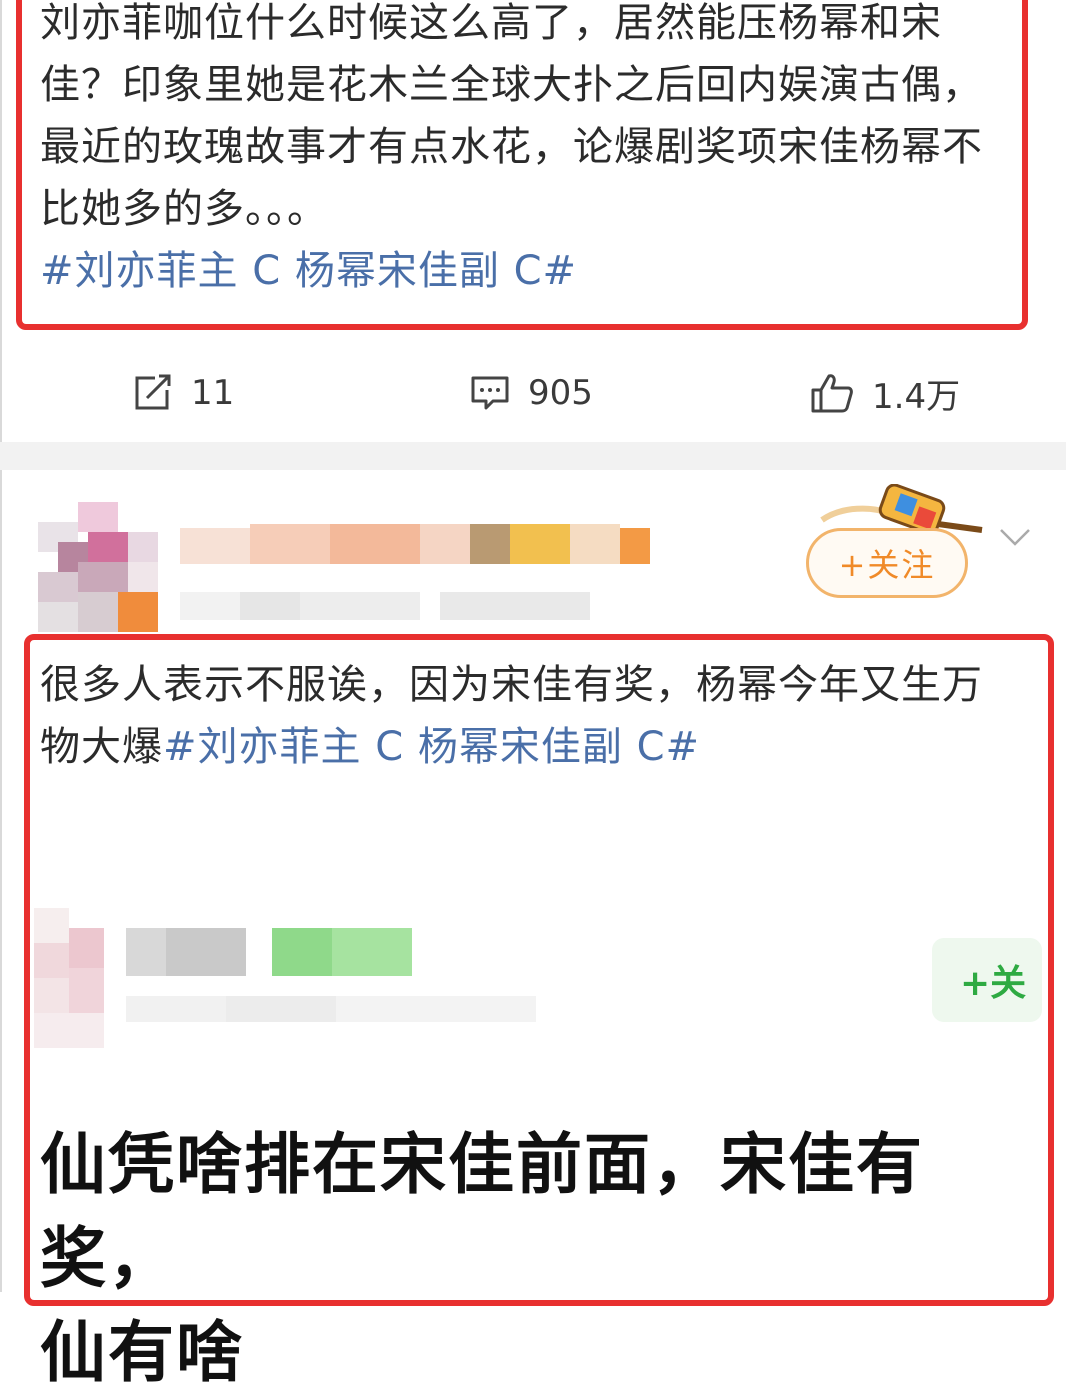 The image size is (1066, 1400). What do you see at coordinates (331, 1010) in the screenshot?
I see `embedded-meta-blurred` at bounding box center [331, 1010].